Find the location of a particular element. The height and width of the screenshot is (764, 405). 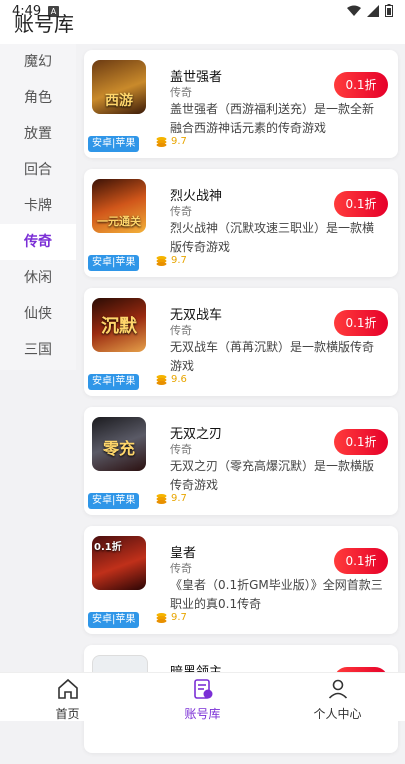

sidebar-item-xiuxian: 休闲 is located at coordinates (38, 278).